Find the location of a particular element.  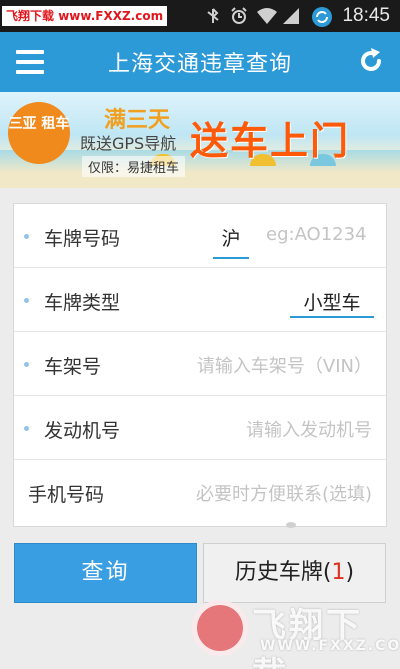

history-count: 1 is located at coordinates (338, 572).